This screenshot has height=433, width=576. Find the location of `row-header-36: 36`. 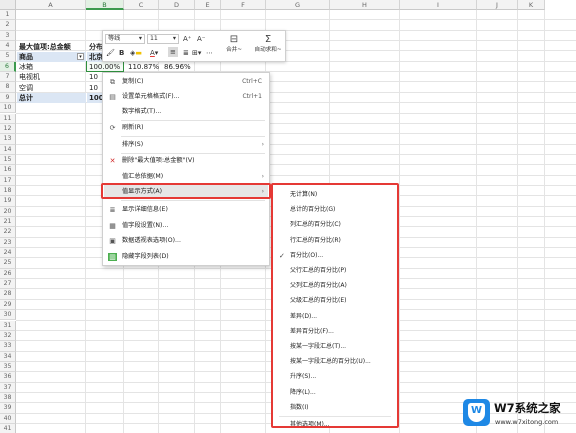

row-header-36: 36 is located at coordinates (8, 377).